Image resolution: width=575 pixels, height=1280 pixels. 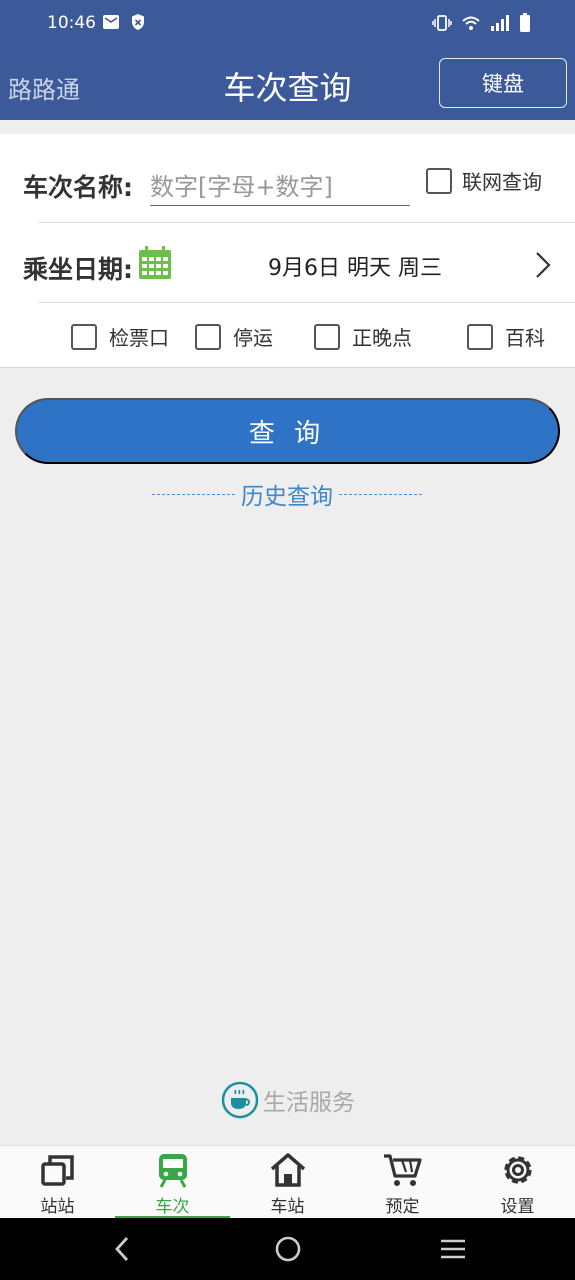 I want to click on online-query-label: 联网查询, so click(x=502, y=182).